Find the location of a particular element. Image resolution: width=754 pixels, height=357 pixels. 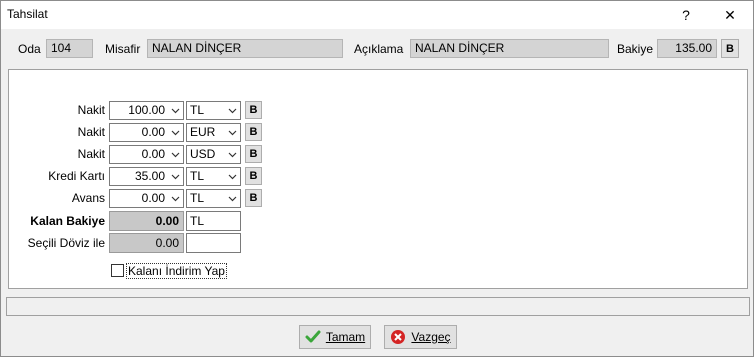

cancel-x-icon is located at coordinates (398, 337).